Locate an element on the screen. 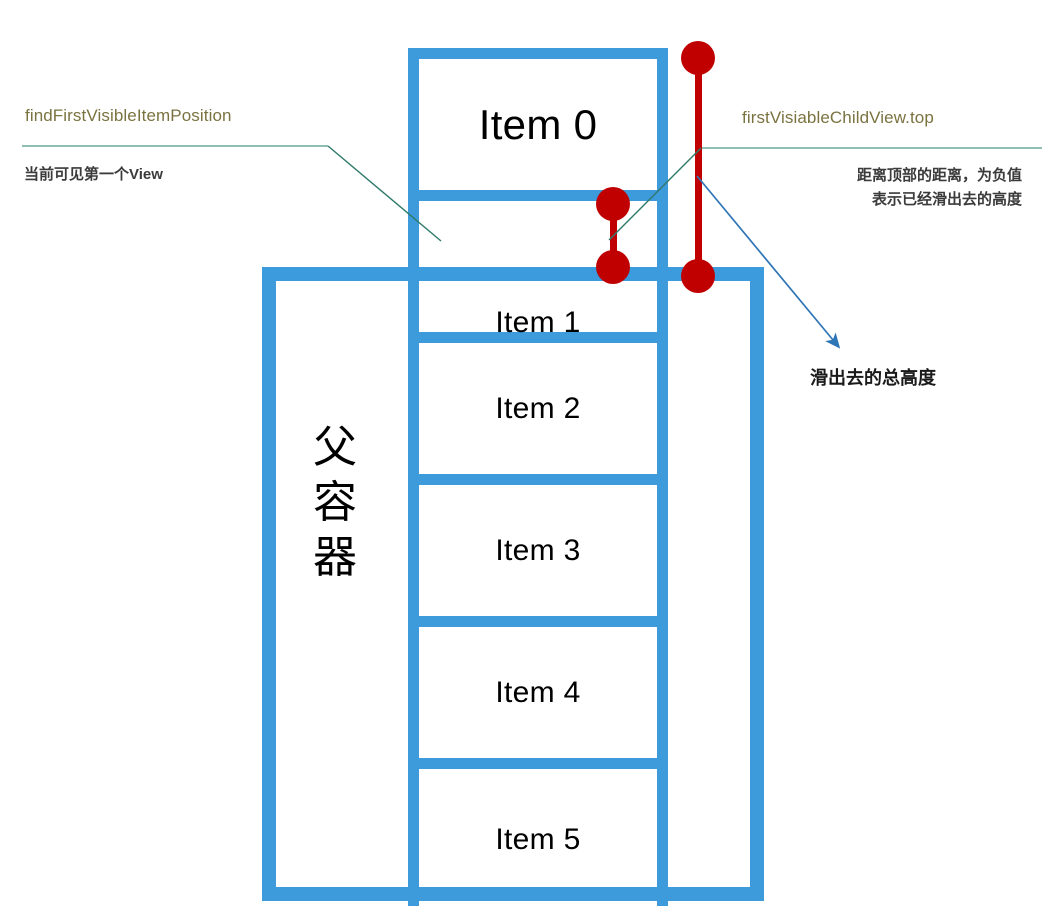 The height and width of the screenshot is (916, 1042). right-annotation-body-line-1: 距离顶部的距离，为负值 is located at coordinates (939, 175).